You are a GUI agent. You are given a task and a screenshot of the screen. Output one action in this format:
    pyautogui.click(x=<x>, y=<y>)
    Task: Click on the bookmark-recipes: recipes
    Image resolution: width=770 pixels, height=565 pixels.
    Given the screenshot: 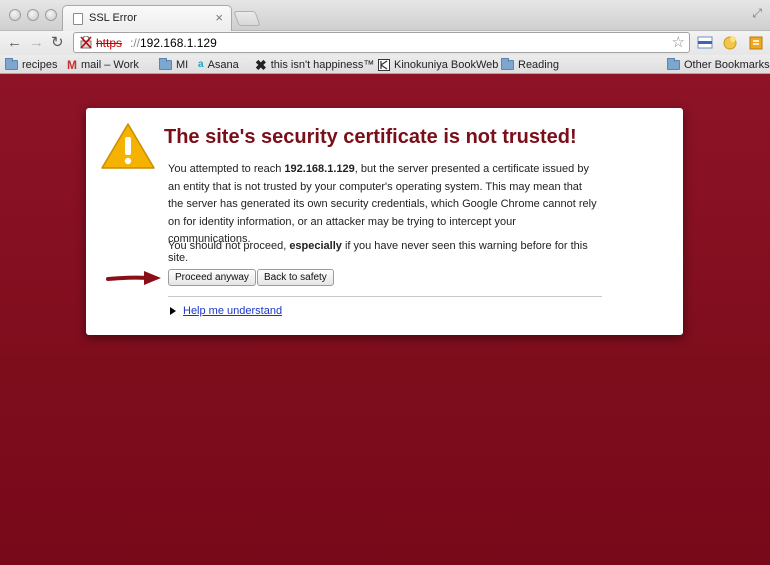 What is the action you would take?
    pyautogui.click(x=31, y=65)
    